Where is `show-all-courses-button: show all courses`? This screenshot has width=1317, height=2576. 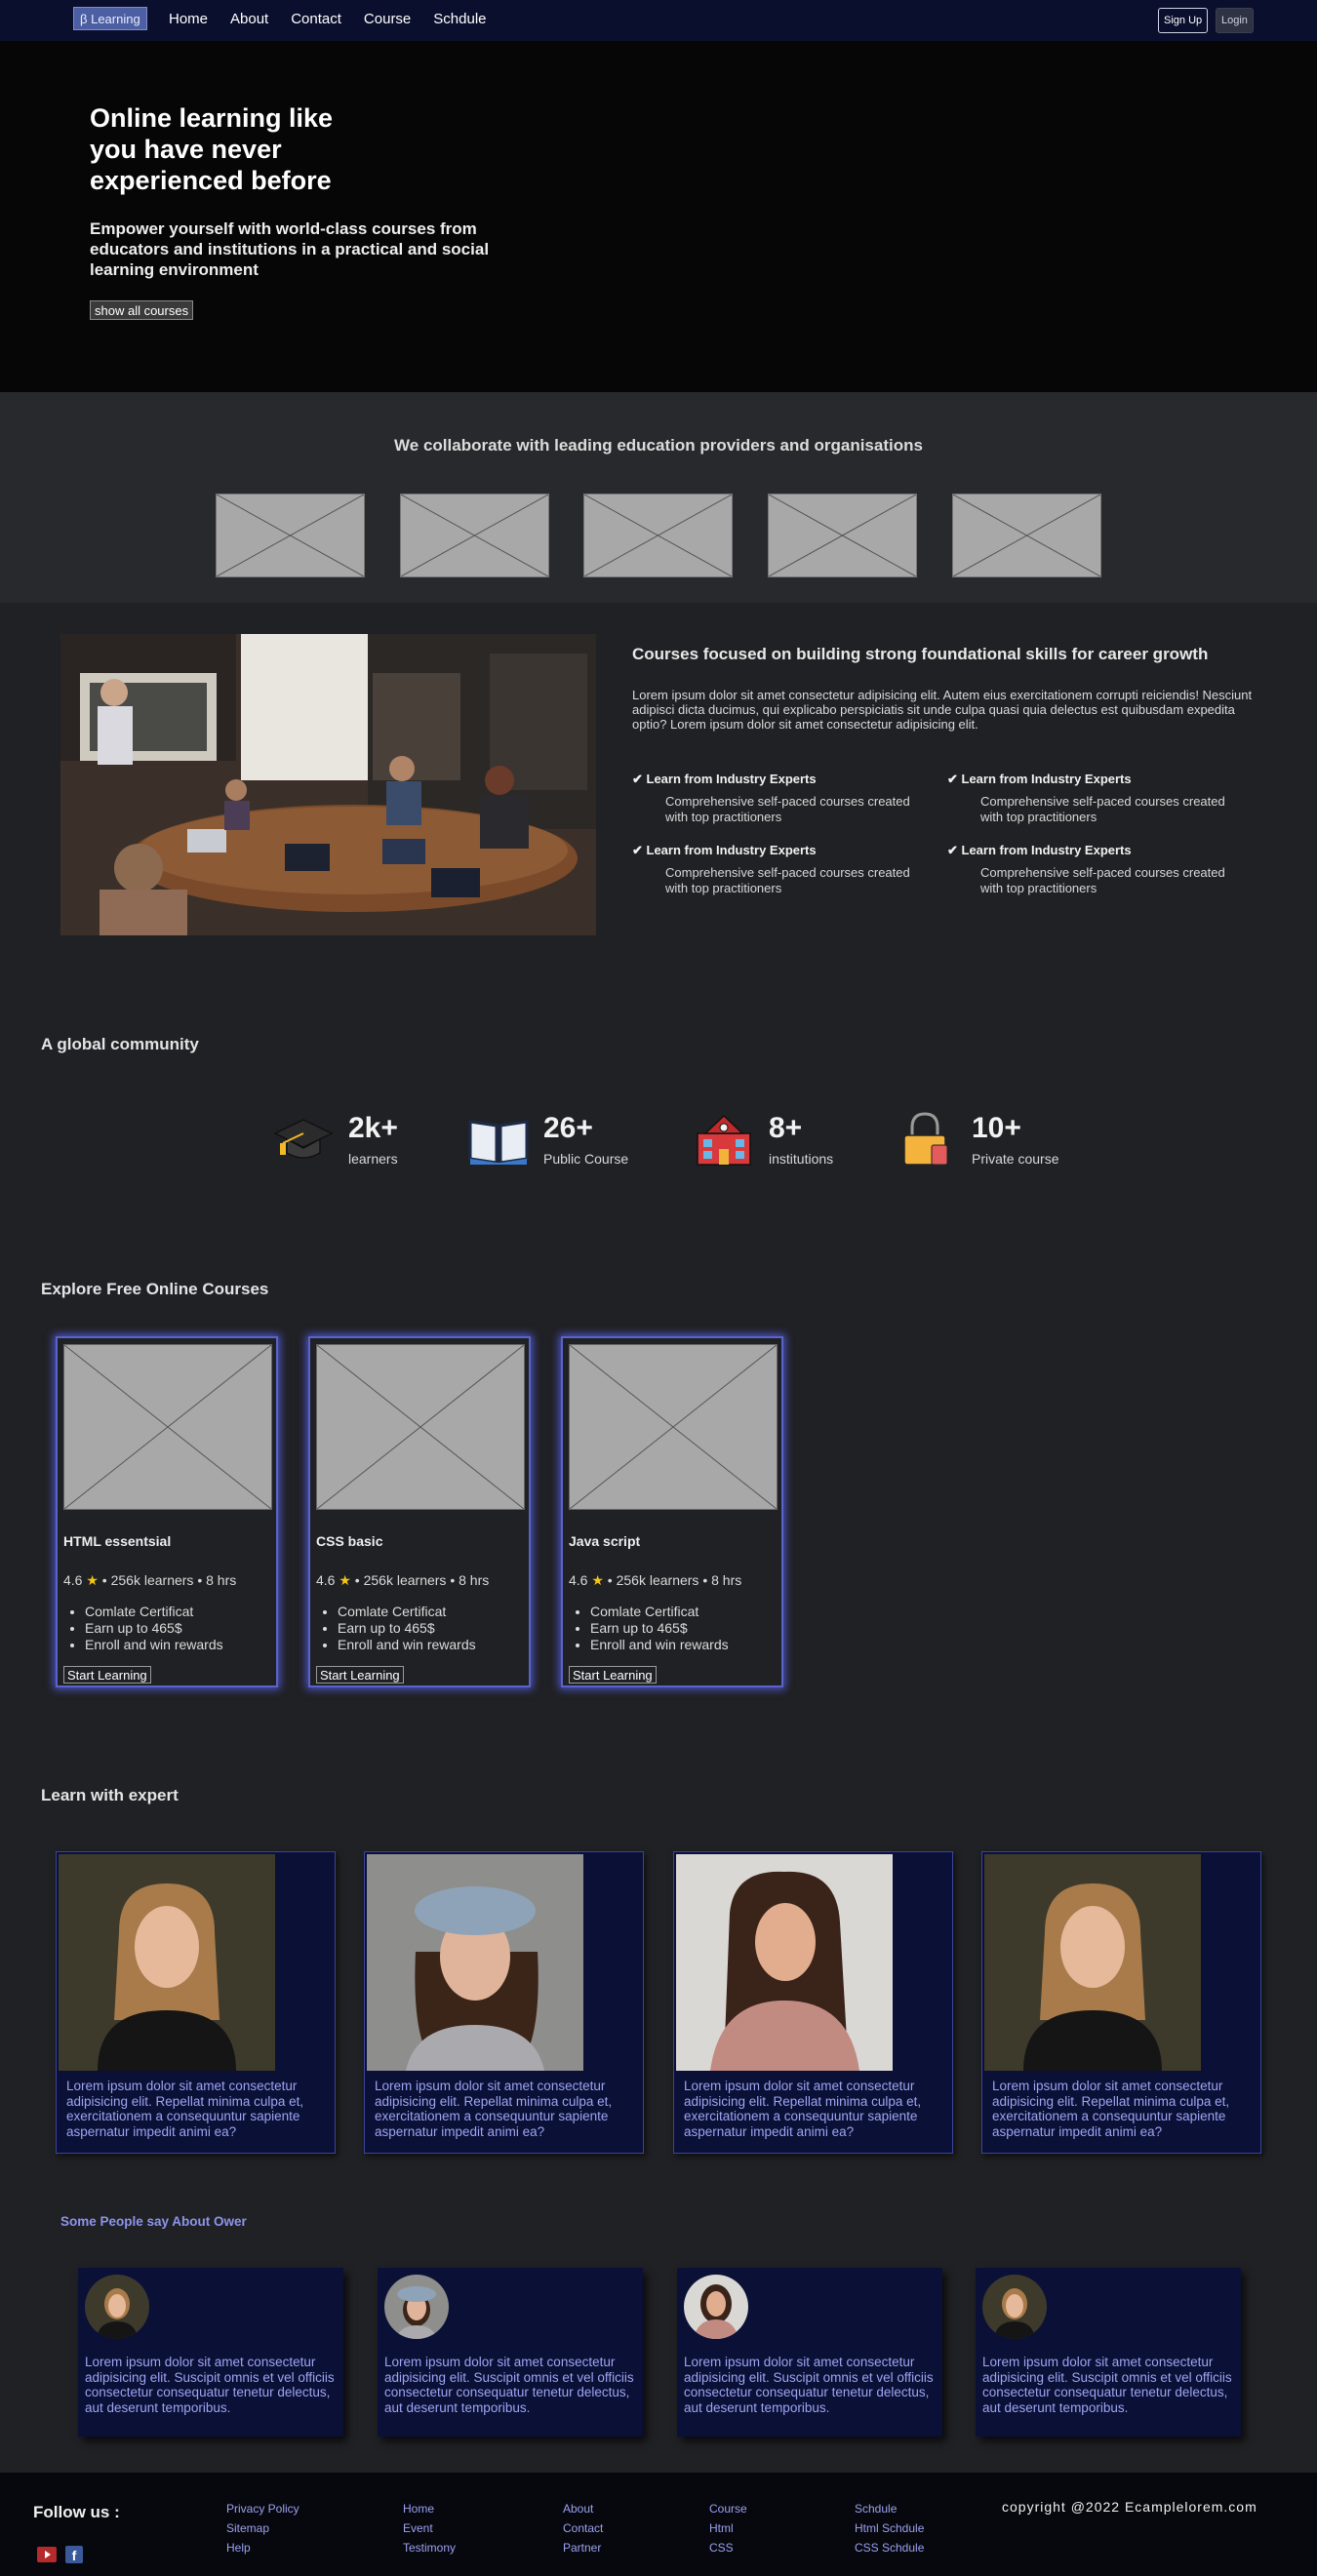 show-all-courses-button: show all courses is located at coordinates (142, 310).